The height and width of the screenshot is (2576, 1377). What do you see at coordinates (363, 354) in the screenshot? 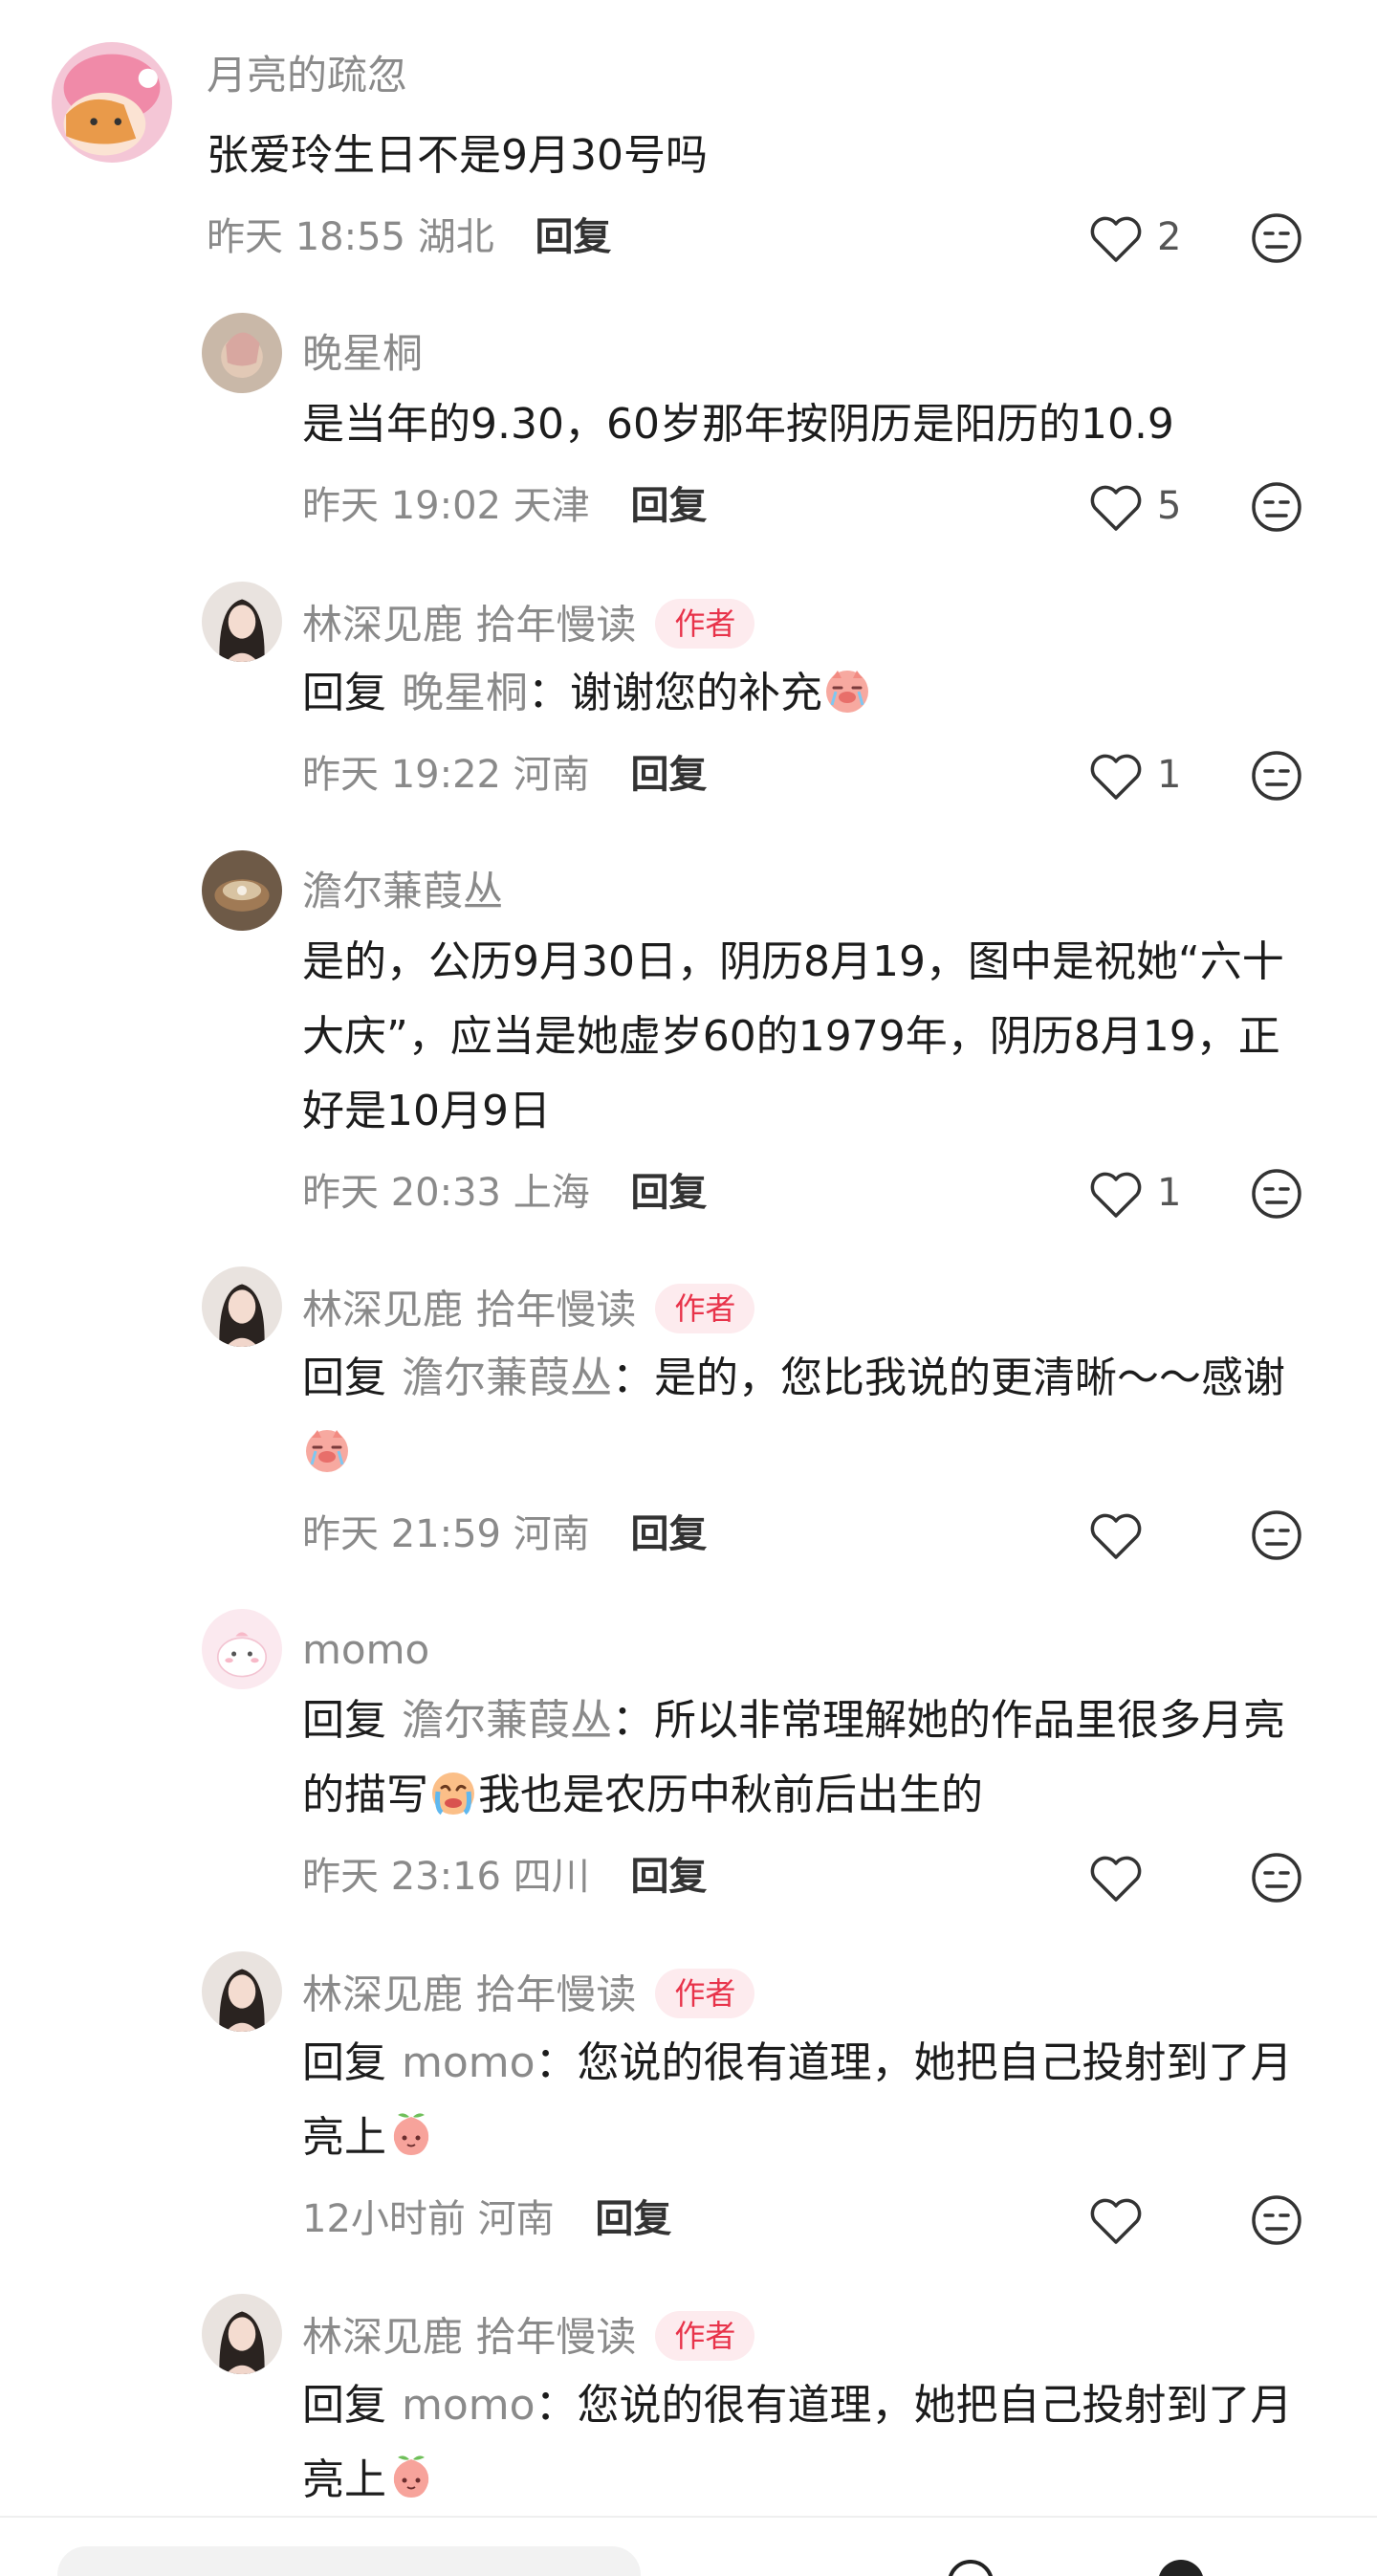
I see `commenter-name: 晚星桐` at bounding box center [363, 354].